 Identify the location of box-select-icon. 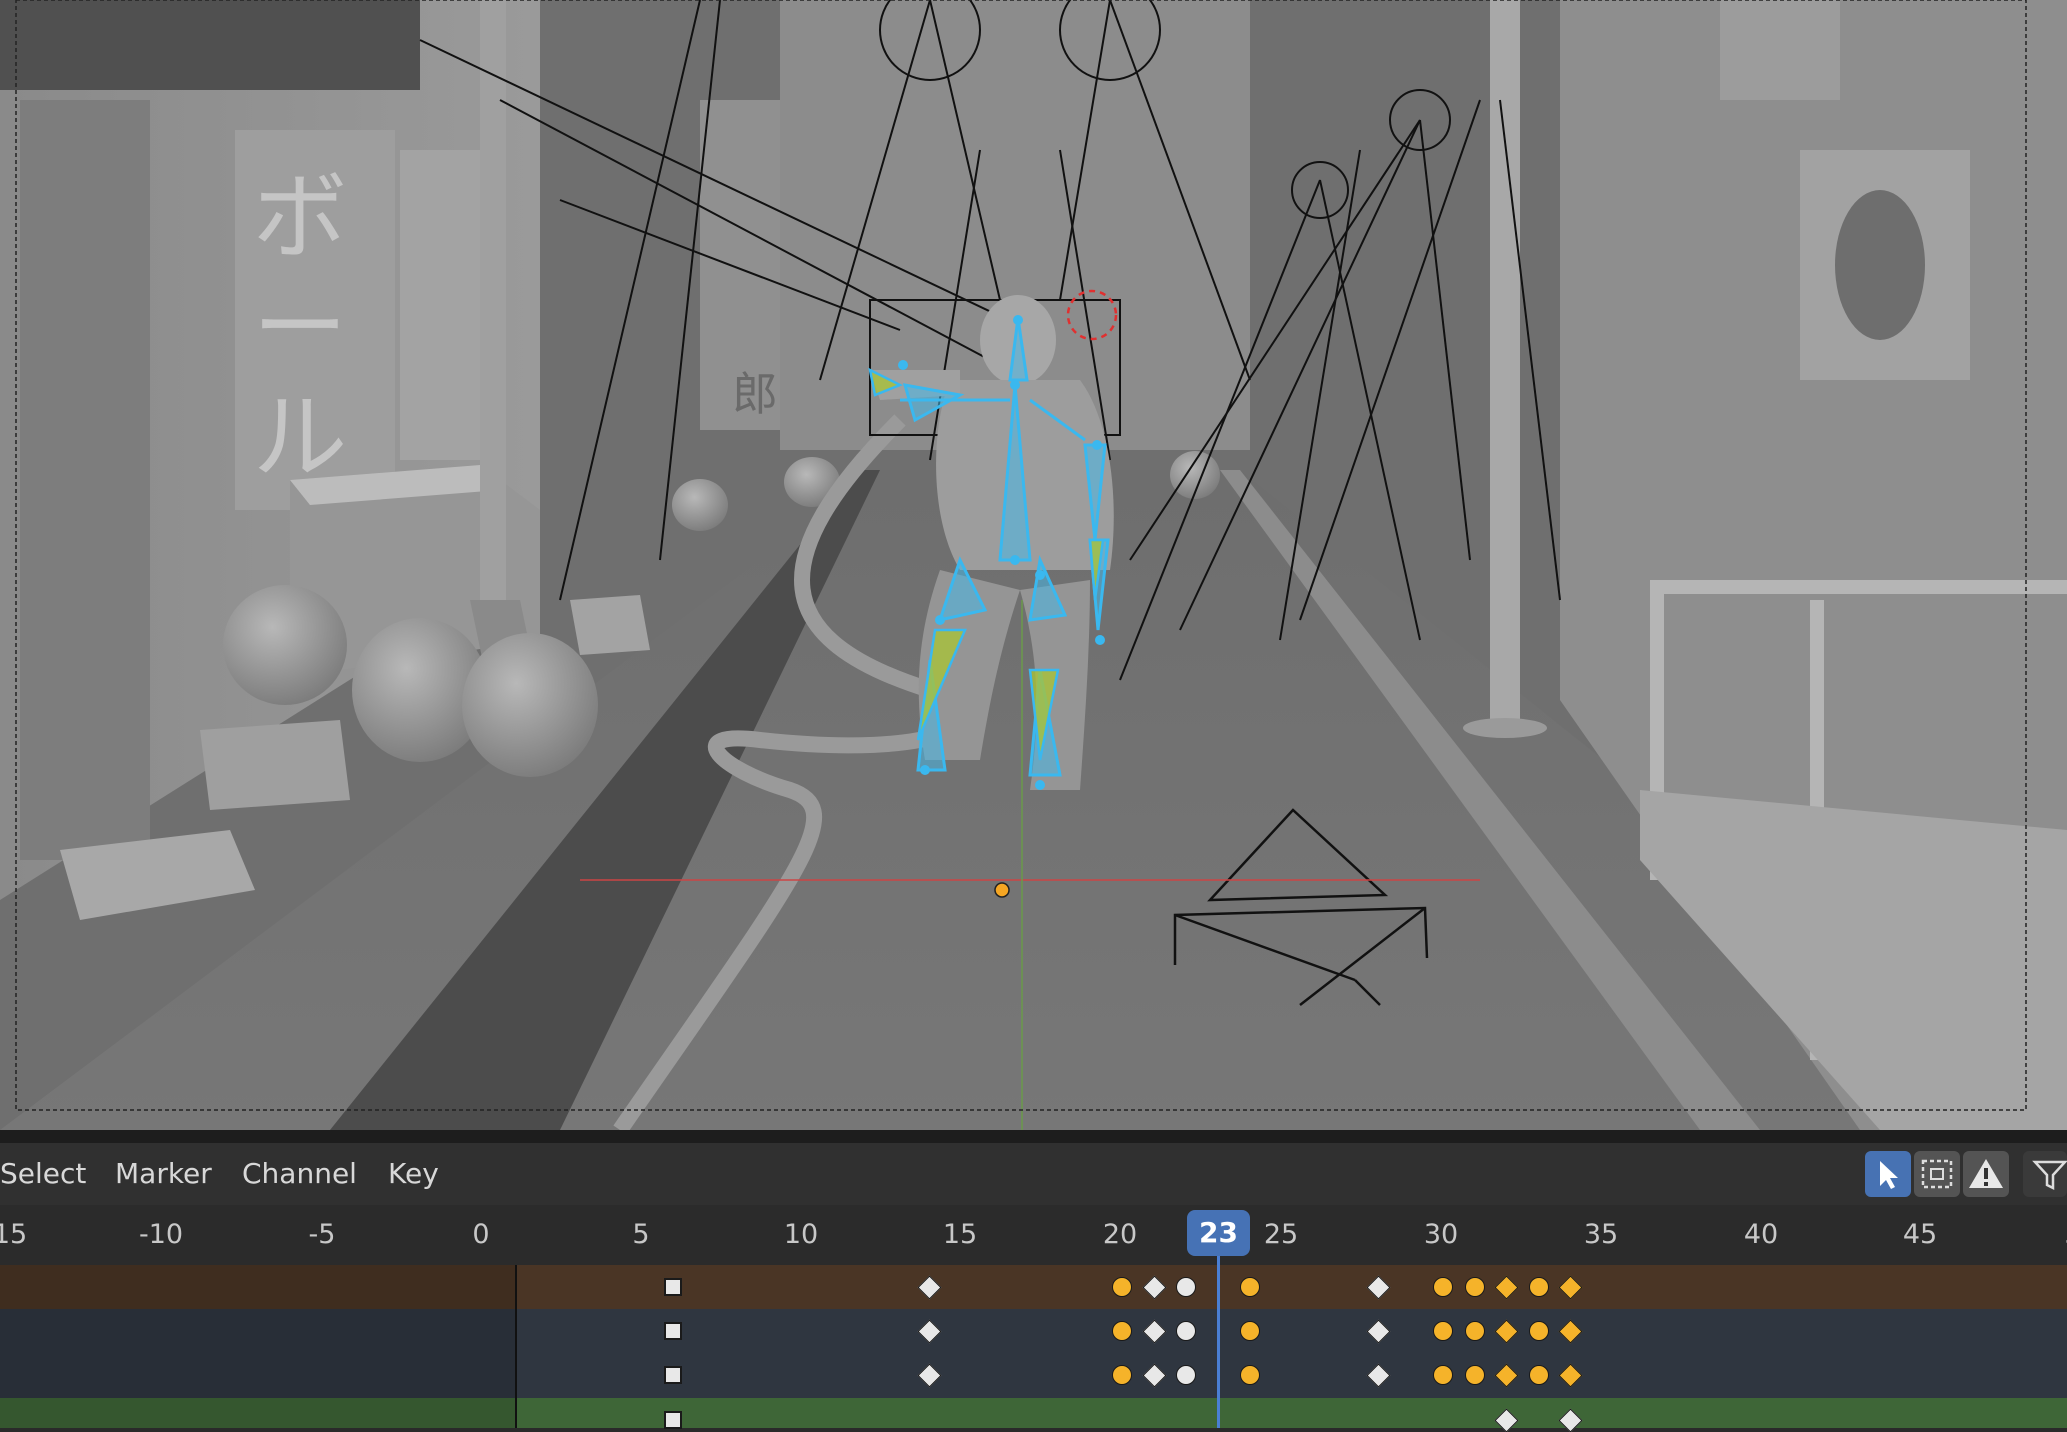
(1937, 1174).